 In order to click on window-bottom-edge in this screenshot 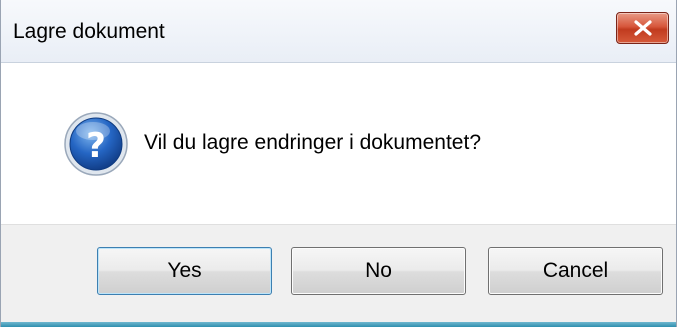, I will do `click(338, 324)`.